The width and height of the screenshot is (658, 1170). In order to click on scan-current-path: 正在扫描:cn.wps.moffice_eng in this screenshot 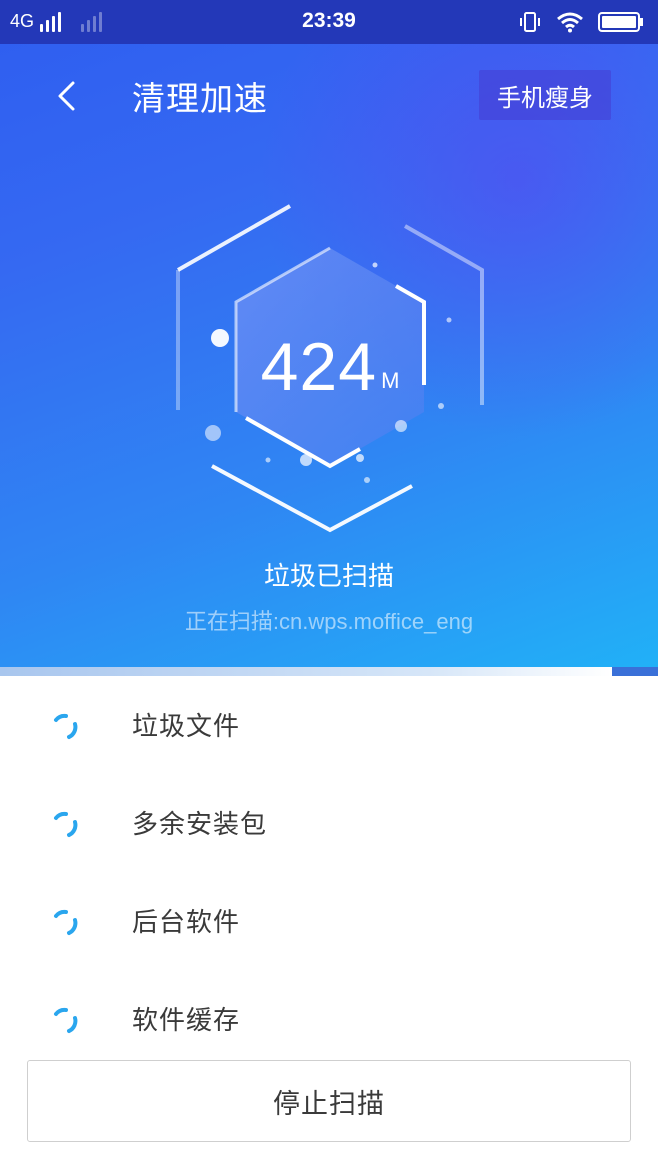, I will do `click(329, 621)`.